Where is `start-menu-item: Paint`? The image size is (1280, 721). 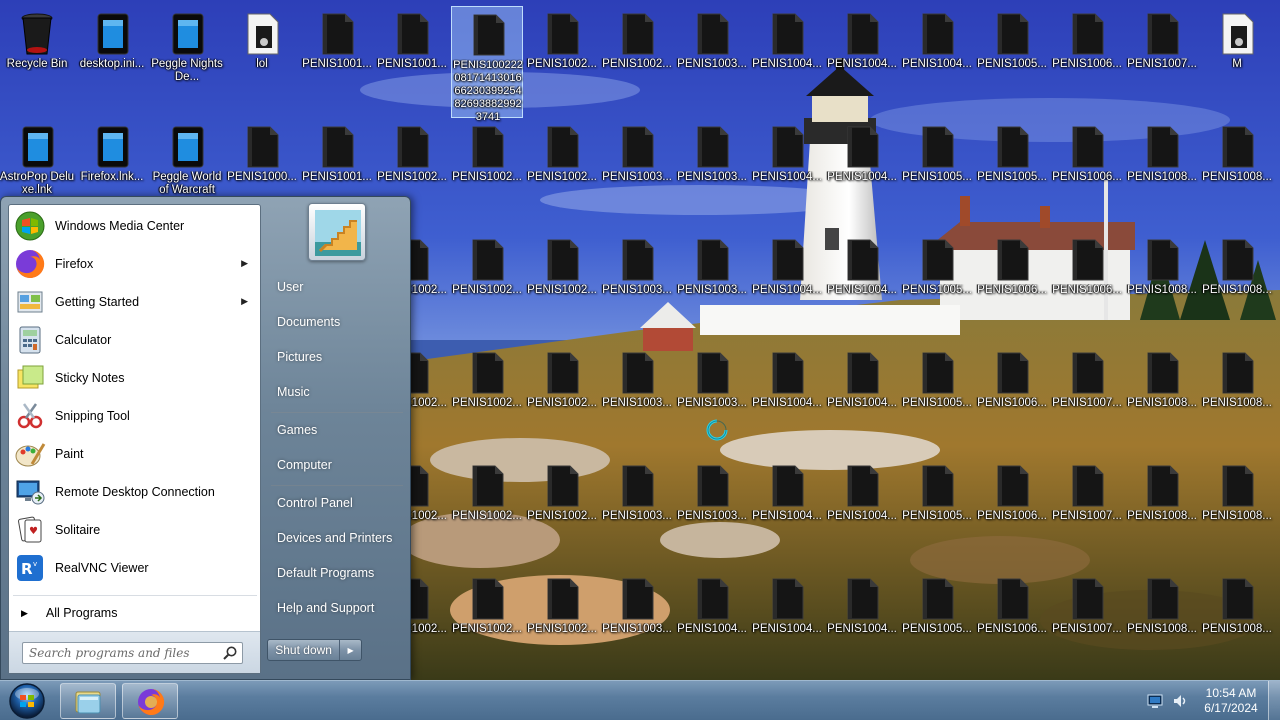
start-menu-item: Paint is located at coordinates (134, 454).